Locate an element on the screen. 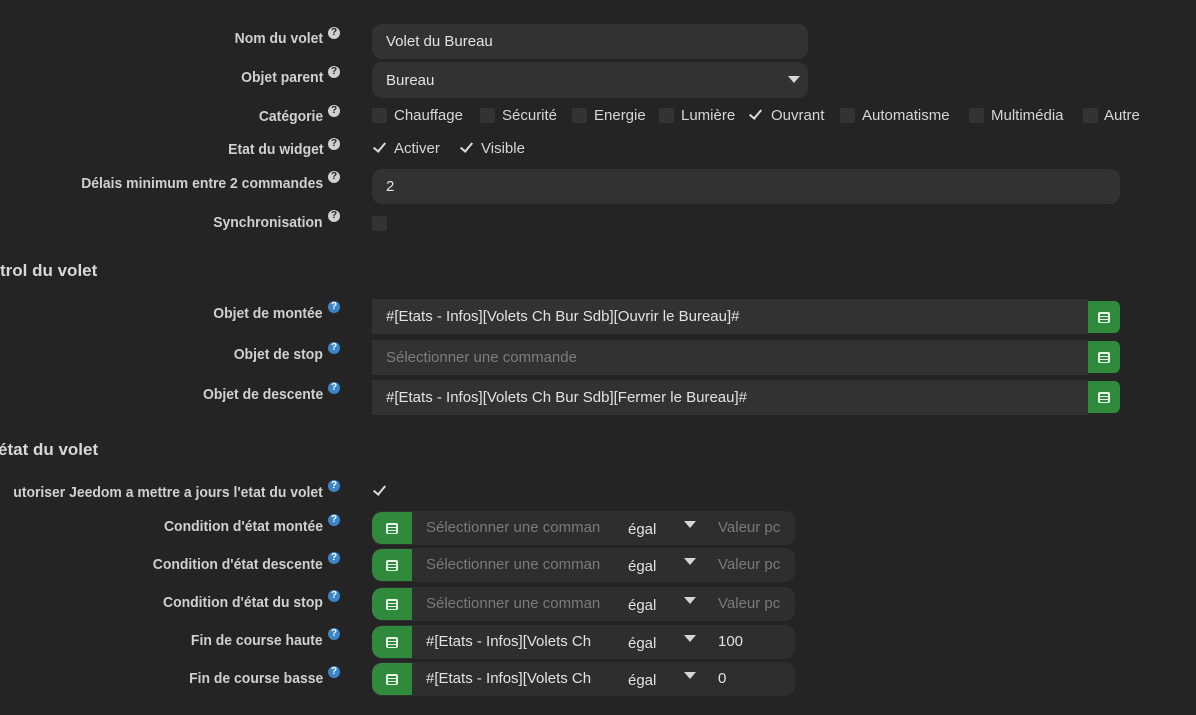 This screenshot has width=1196, height=715. category-lumiere-checkbox is located at coordinates (666, 115).